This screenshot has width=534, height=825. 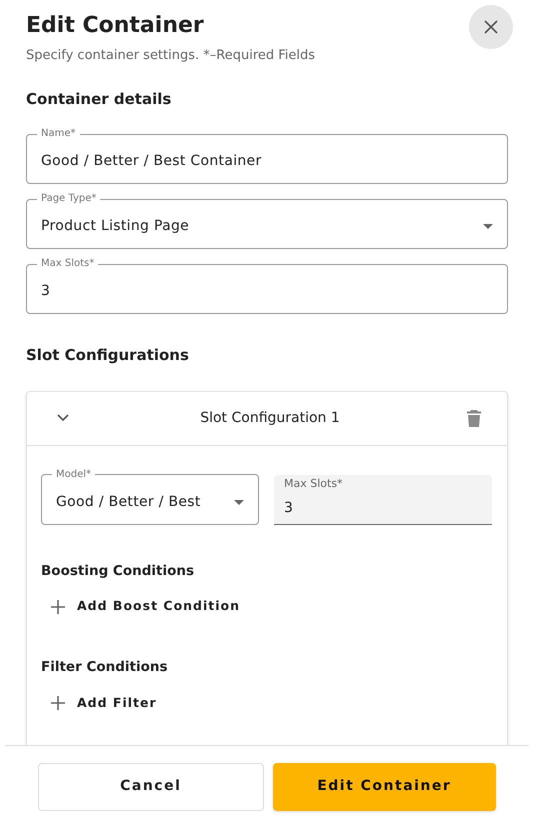 I want to click on cancel-button: Cancel, so click(x=151, y=786).